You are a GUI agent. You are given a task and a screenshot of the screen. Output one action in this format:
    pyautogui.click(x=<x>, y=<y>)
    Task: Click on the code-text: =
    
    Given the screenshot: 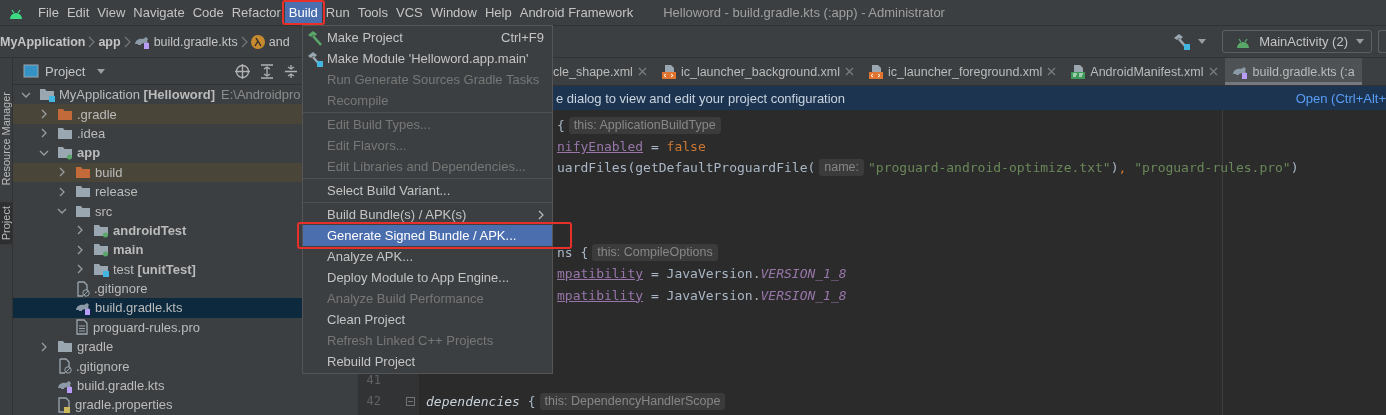 What is the action you would take?
    pyautogui.click(x=654, y=147)
    